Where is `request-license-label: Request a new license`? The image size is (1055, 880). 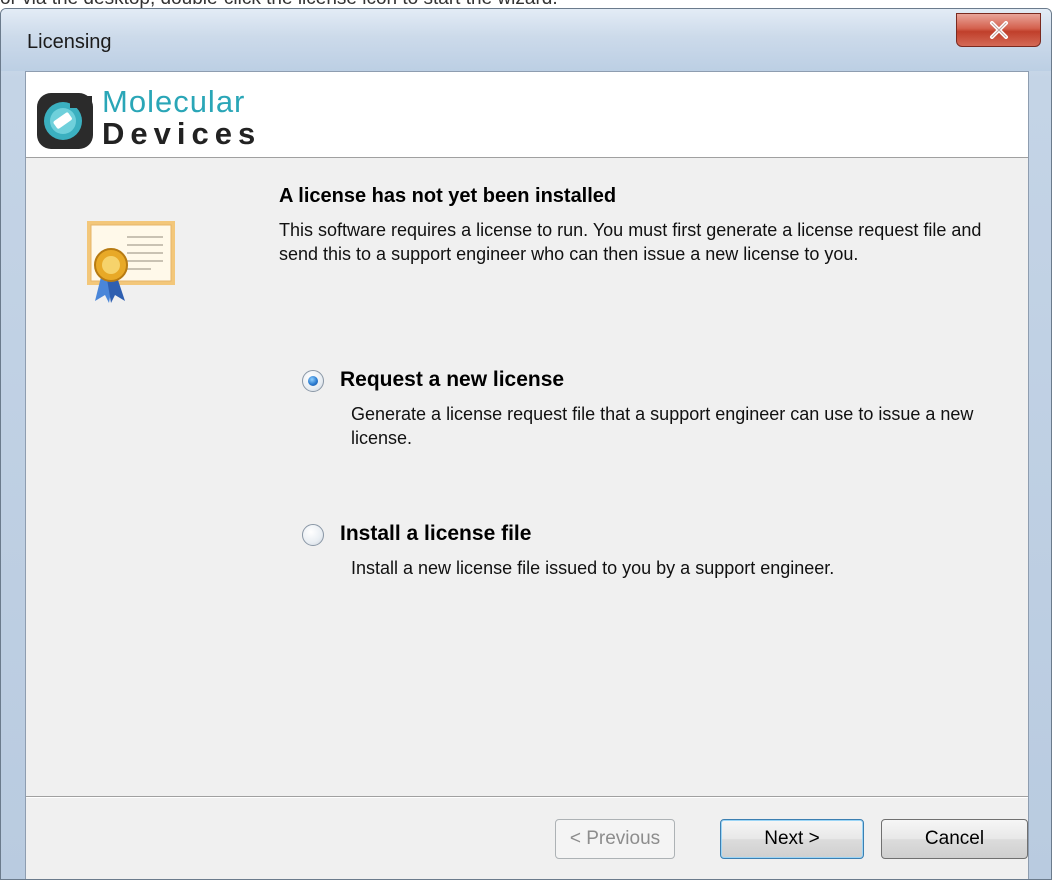
request-license-label: Request a new license is located at coordinates (452, 380).